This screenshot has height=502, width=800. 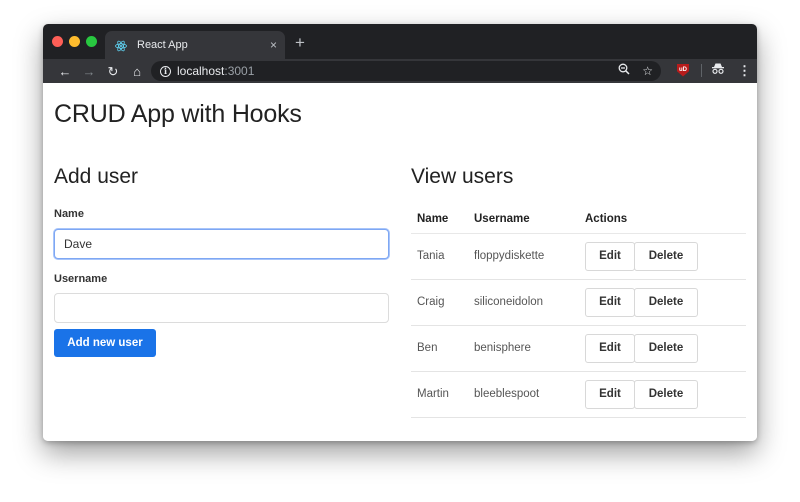 I want to click on close-tab-icon: ×, so click(x=273, y=45).